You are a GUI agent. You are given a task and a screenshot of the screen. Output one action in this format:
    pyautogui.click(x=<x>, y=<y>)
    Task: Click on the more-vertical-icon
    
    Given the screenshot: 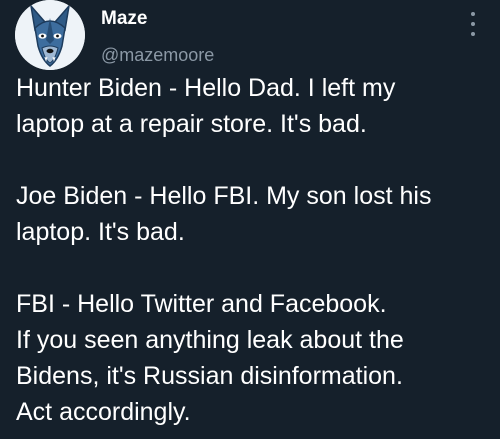 What is the action you would take?
    pyautogui.click(x=473, y=14)
    